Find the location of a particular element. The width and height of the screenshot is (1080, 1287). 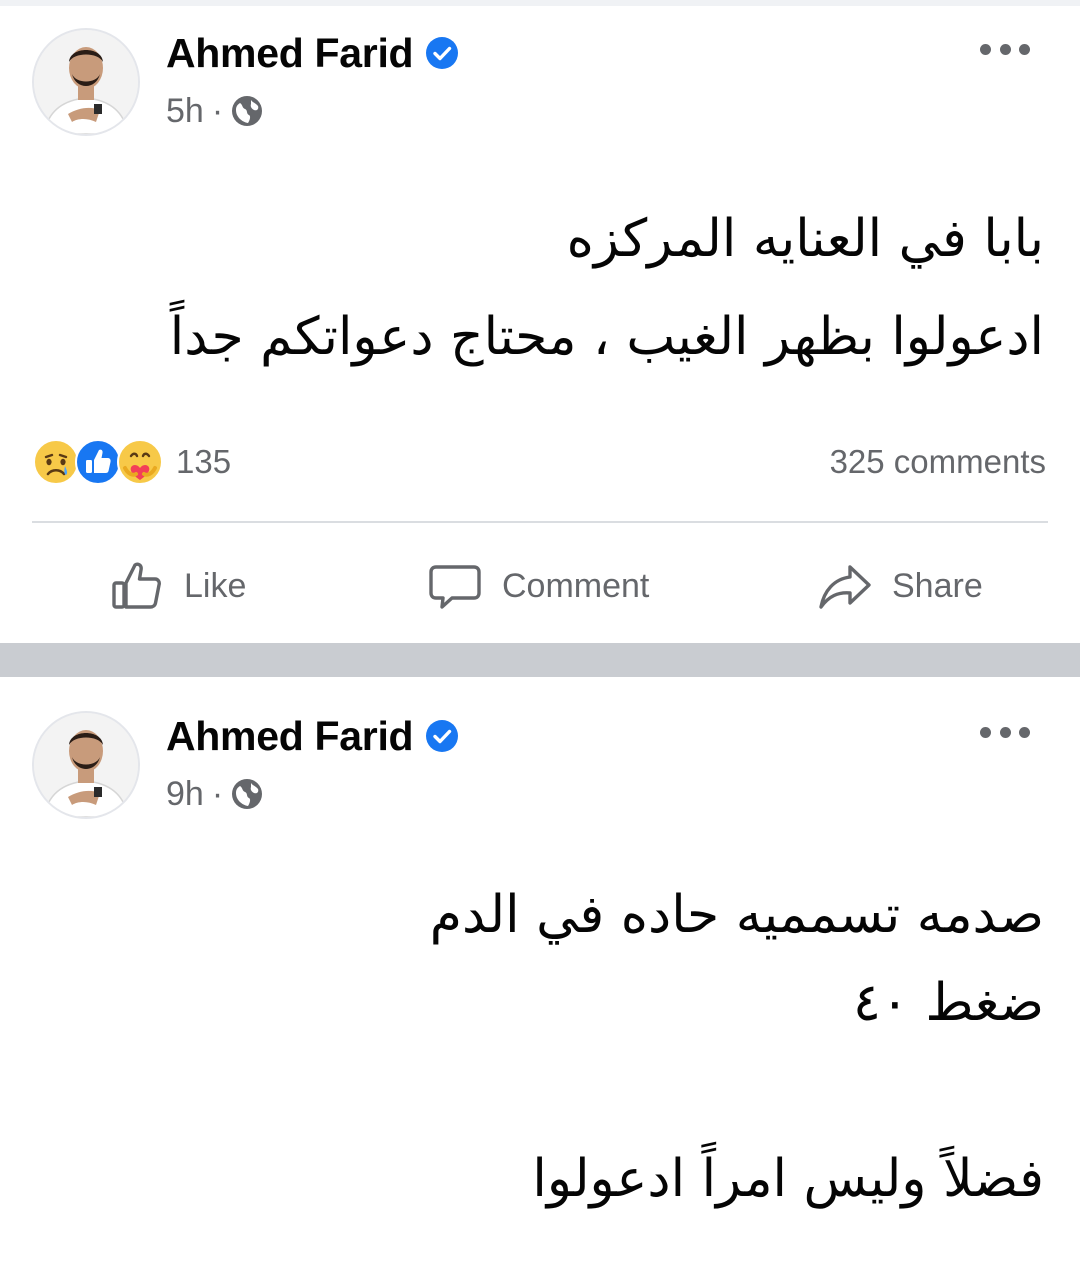

like-reaction-icon is located at coordinates (98, 462).